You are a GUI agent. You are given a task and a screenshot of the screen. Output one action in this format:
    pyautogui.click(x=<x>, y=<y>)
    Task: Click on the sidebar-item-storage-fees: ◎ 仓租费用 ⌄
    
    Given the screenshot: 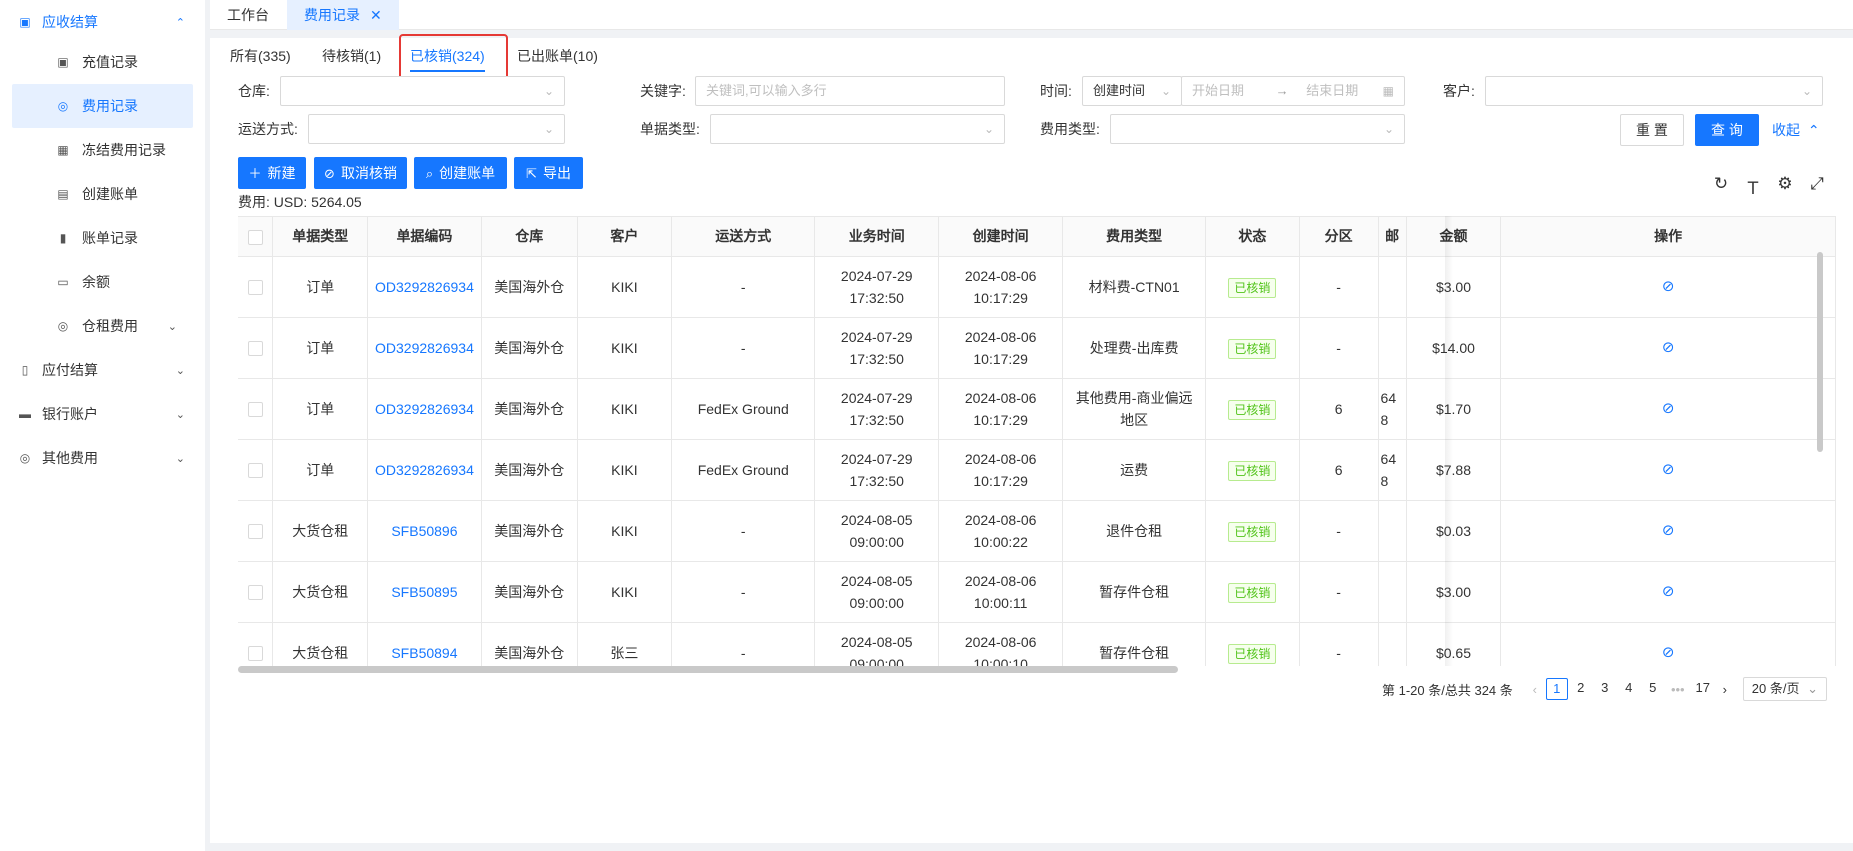 What is the action you would take?
    pyautogui.click(x=102, y=326)
    